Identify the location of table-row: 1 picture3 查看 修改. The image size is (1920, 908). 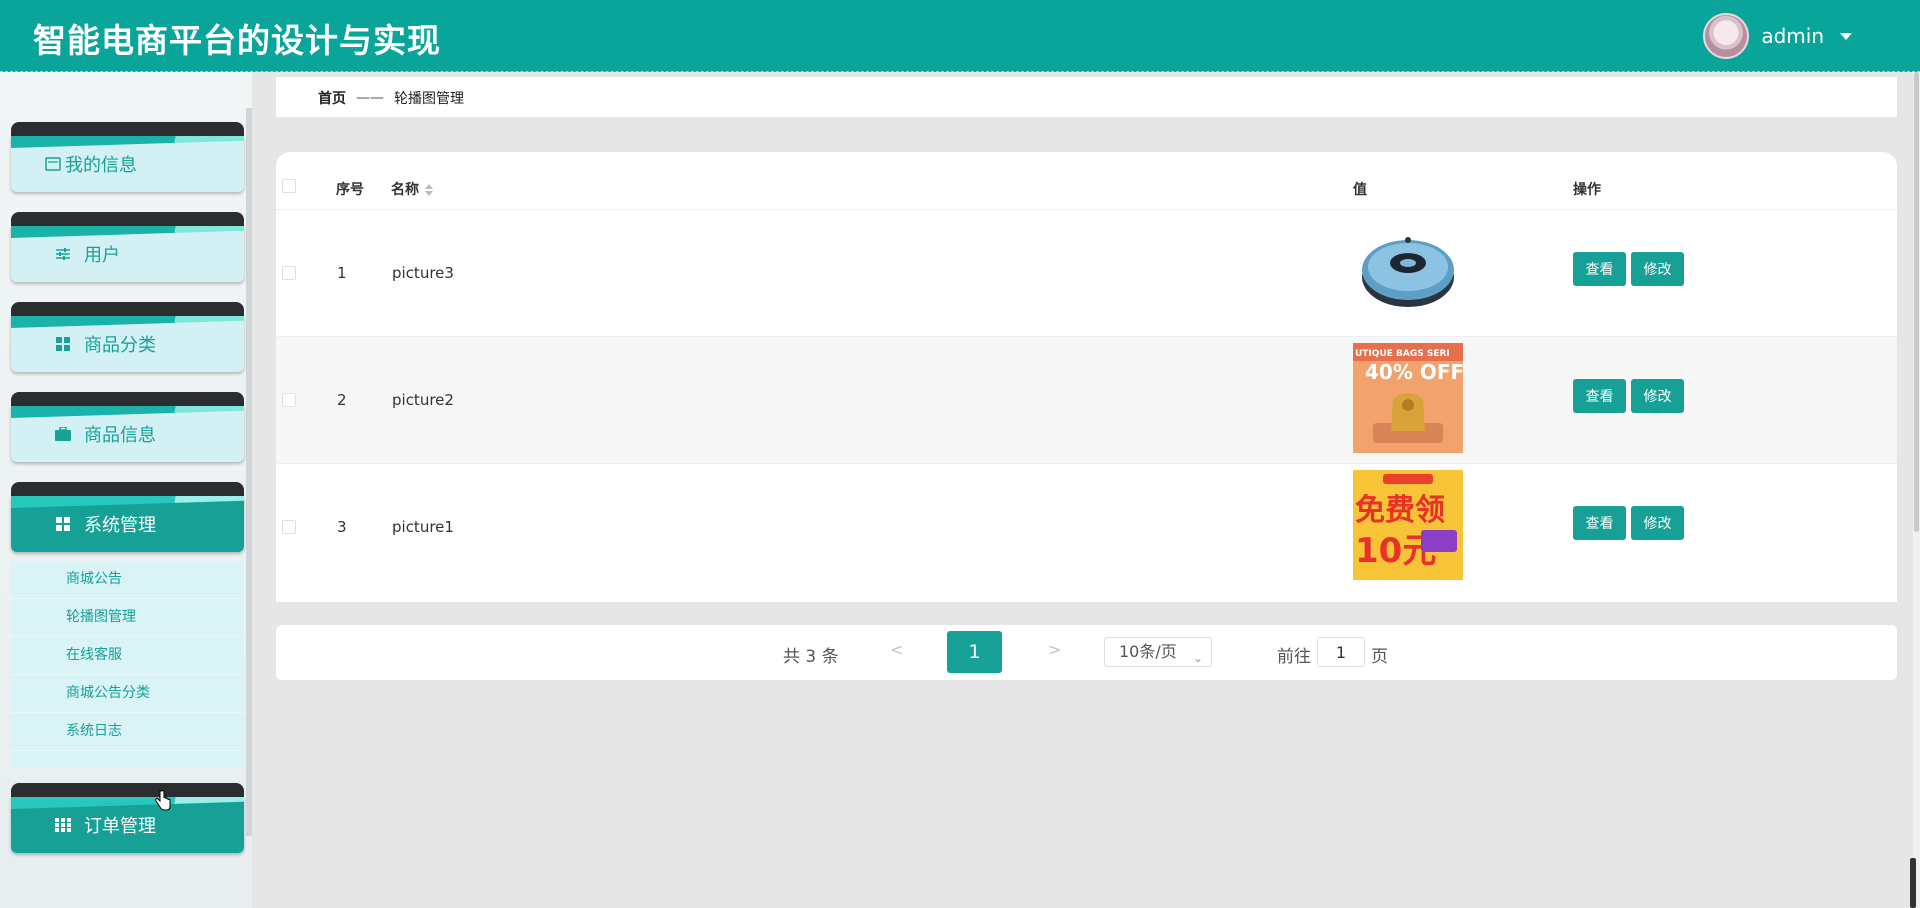
(1086, 273).